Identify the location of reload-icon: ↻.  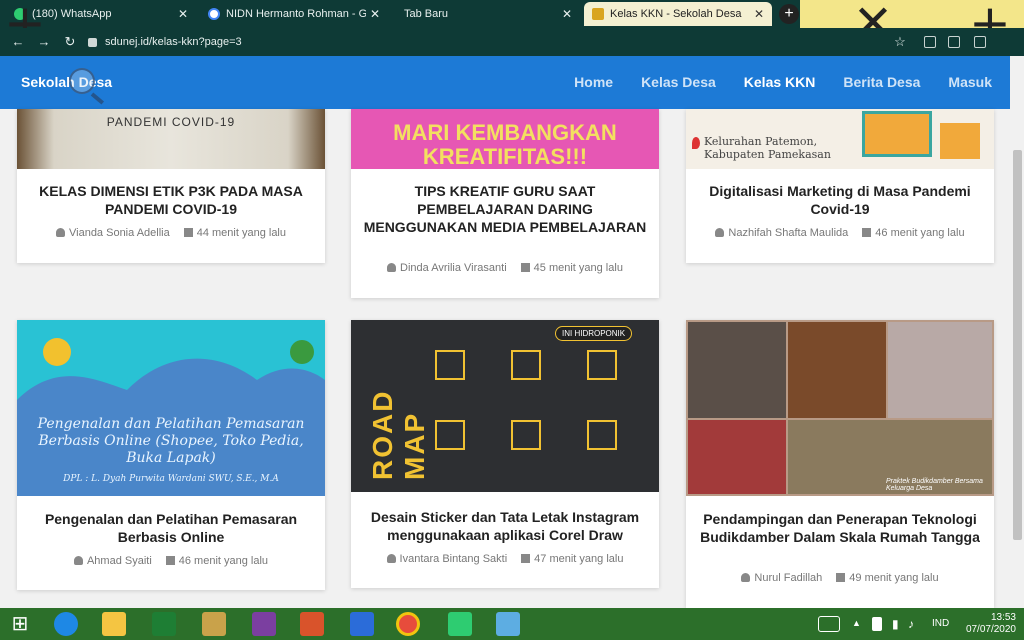
(70, 42).